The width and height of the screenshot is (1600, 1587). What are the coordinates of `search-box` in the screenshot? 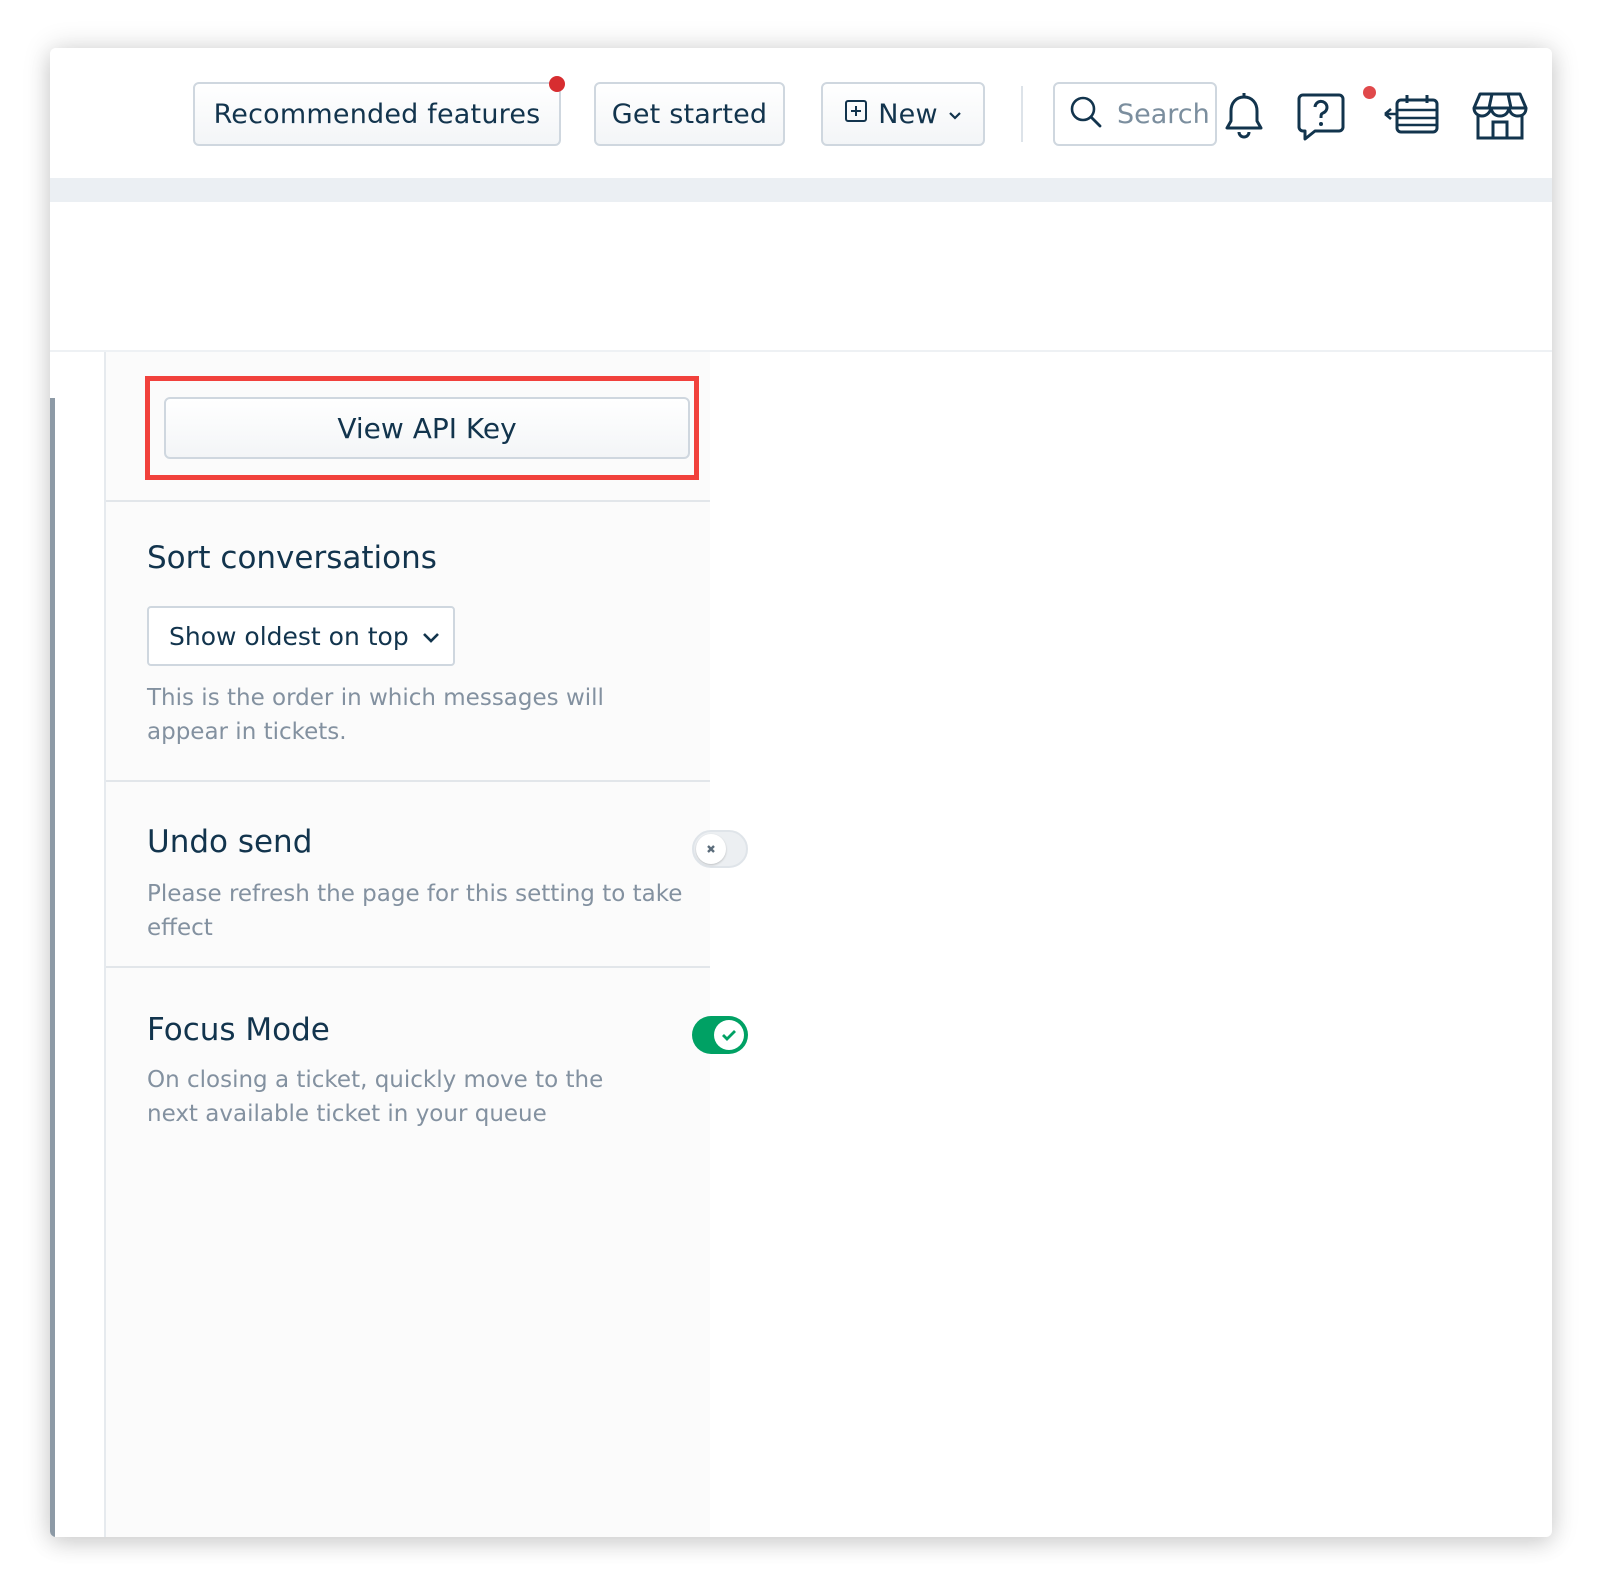 It's located at (1135, 114).